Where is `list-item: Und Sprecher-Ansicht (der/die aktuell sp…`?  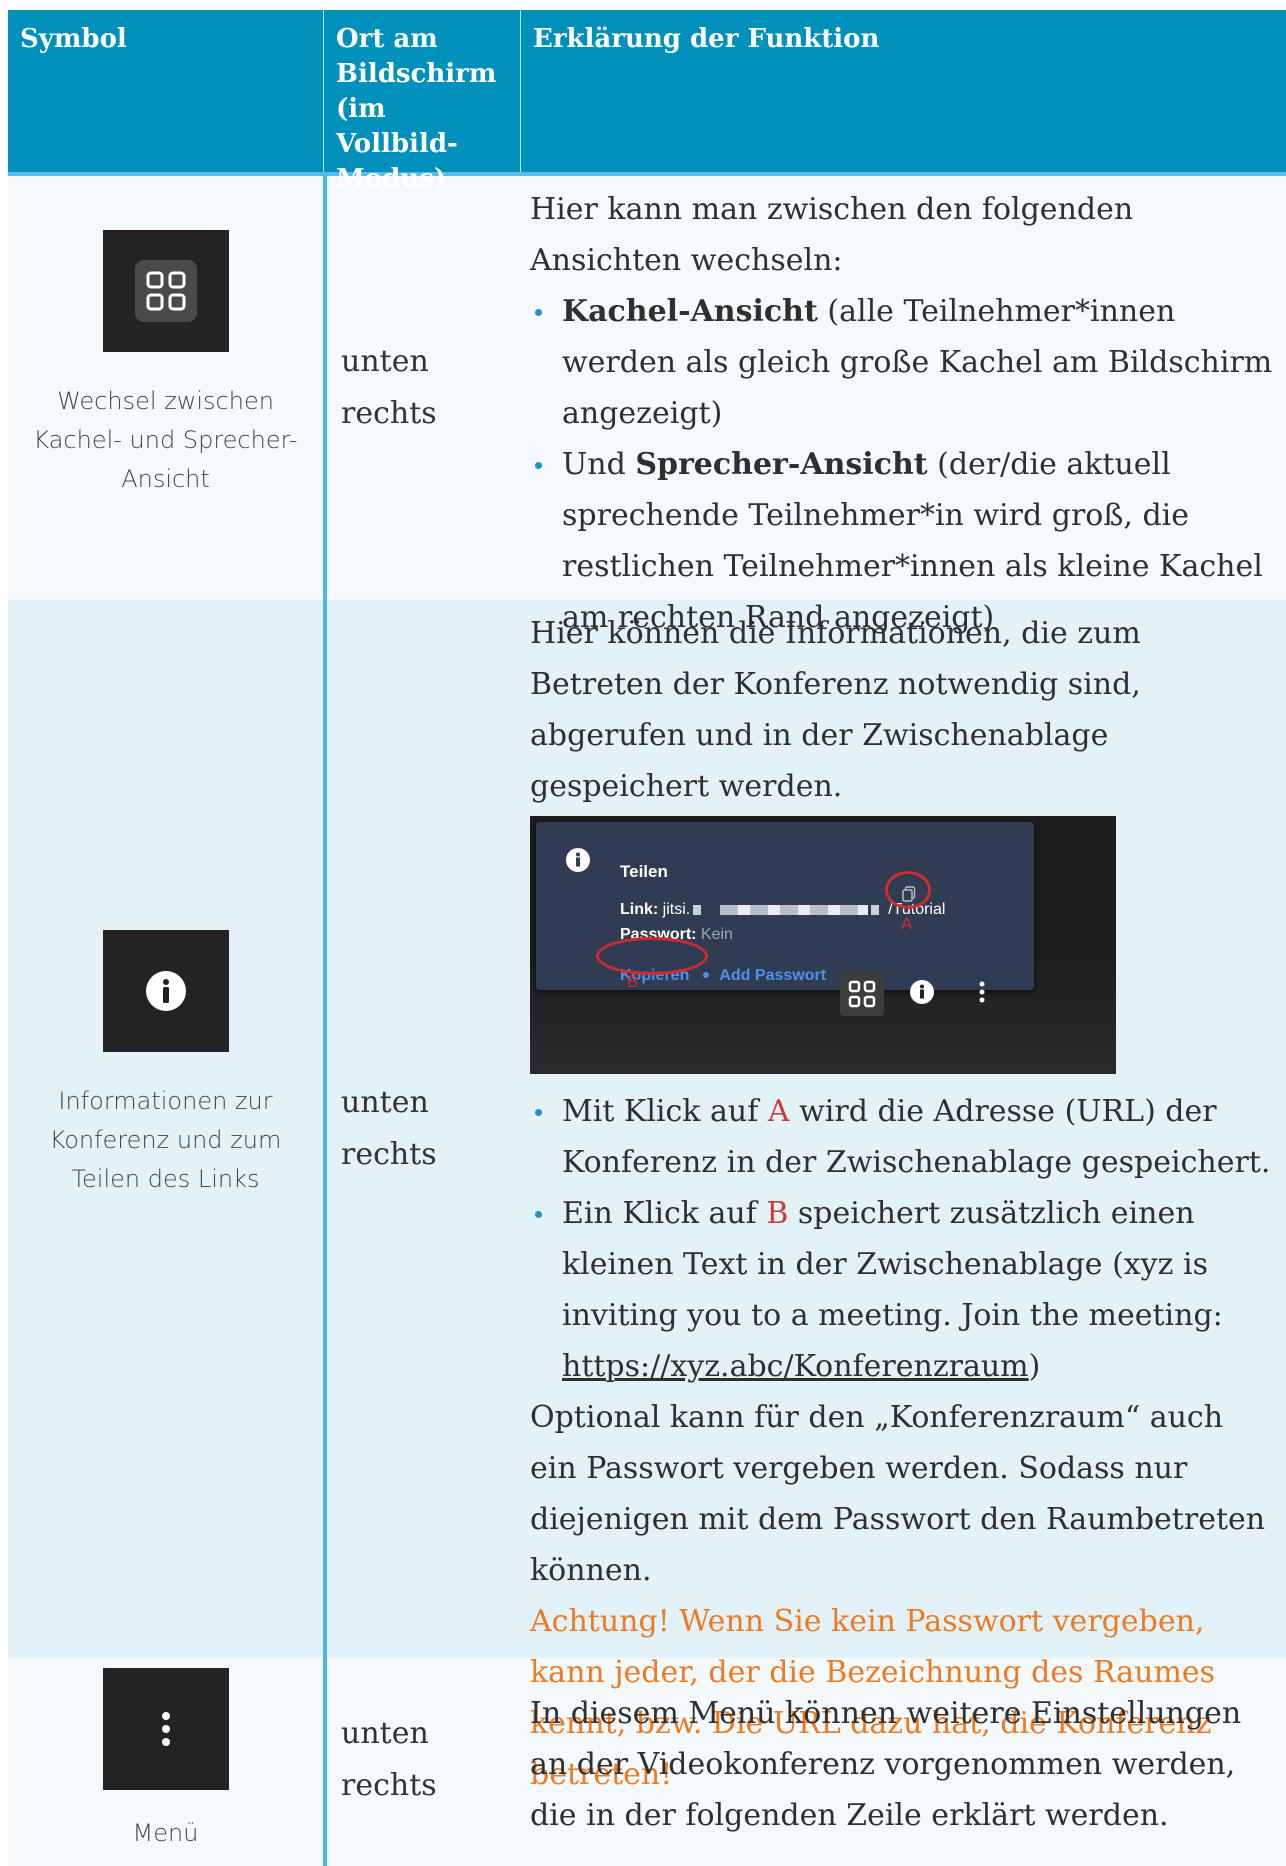
list-item: Und Sprecher-Ansicht (der/die aktuell sp… is located at coordinates (903, 541).